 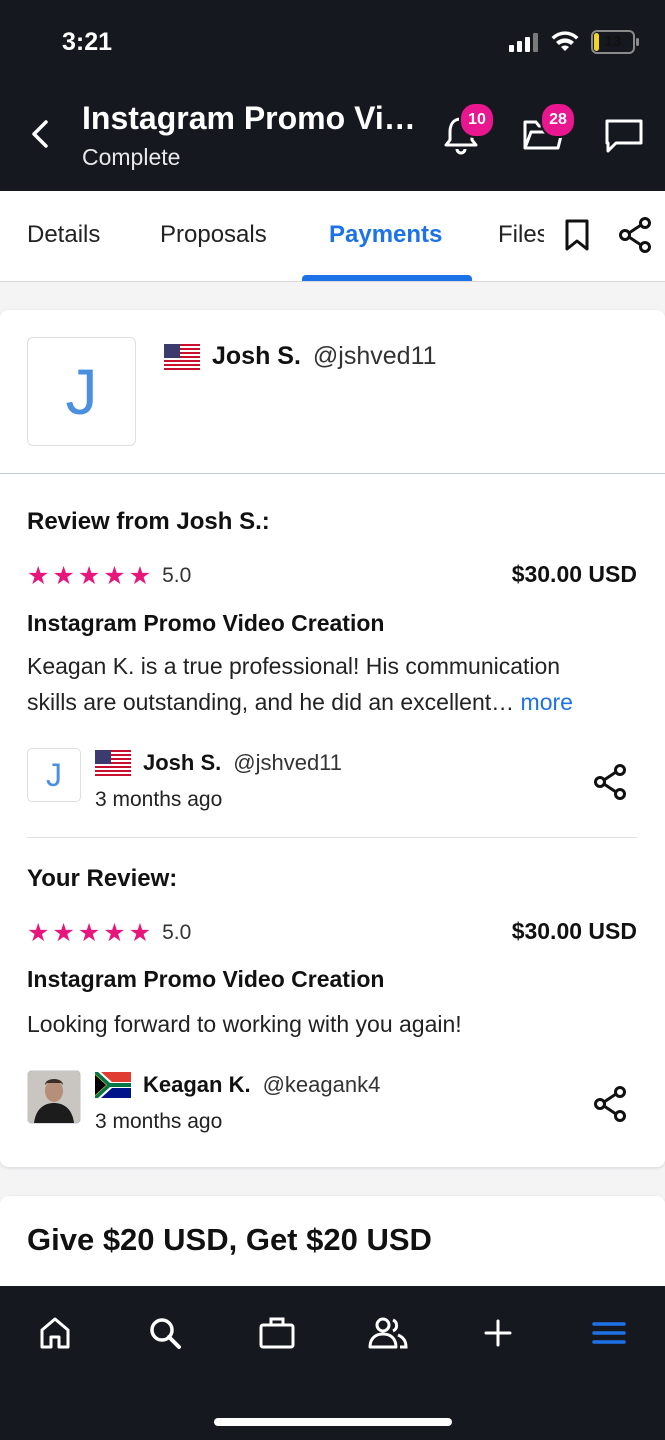 What do you see at coordinates (565, 41) in the screenshot?
I see `wifi-icon` at bounding box center [565, 41].